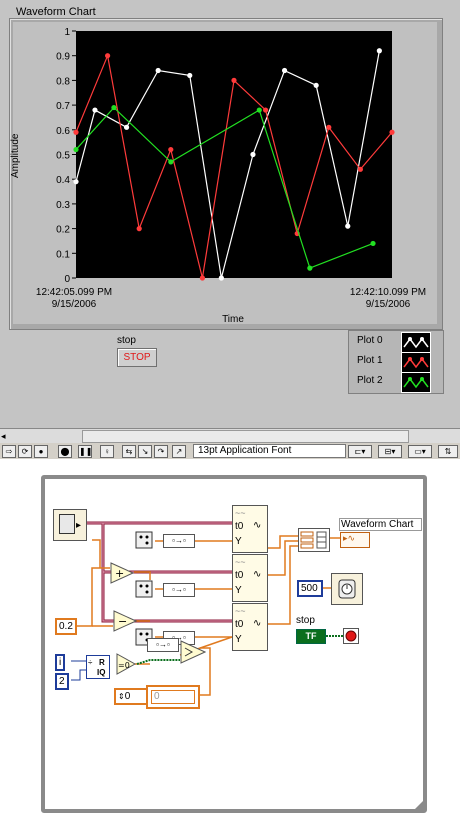 The height and width of the screenshot is (821, 460). I want to click on constant-2: 2, so click(62, 681).